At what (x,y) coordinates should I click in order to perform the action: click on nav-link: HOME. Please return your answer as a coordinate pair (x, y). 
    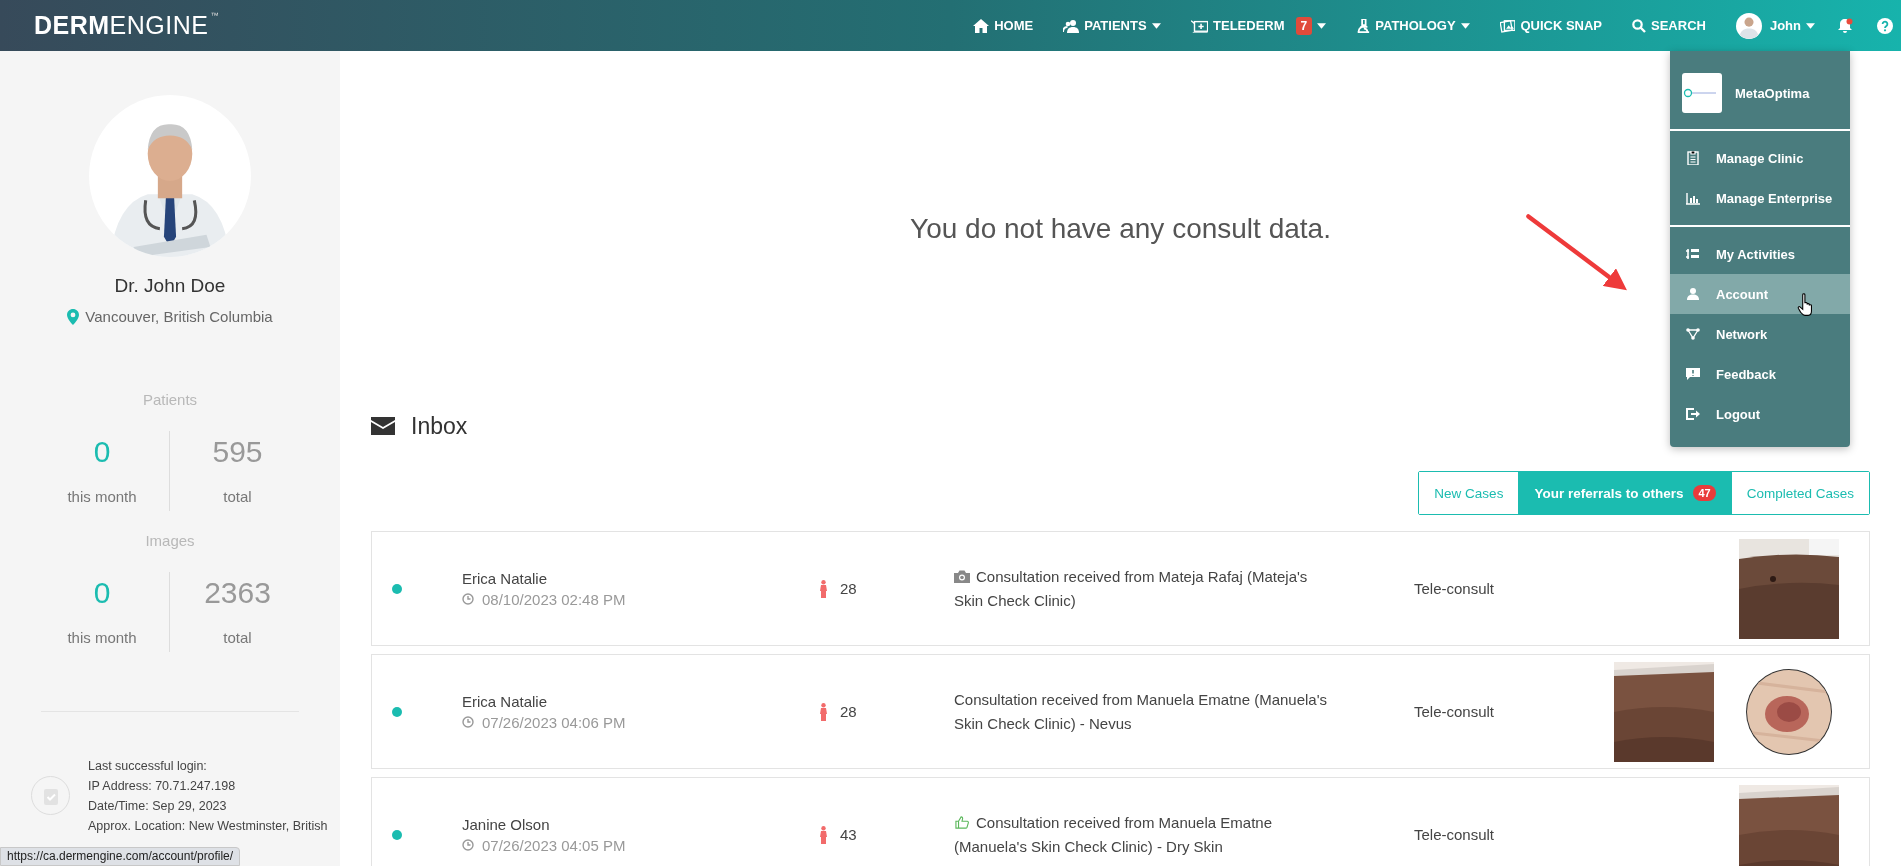
    Looking at the image, I should click on (1003, 25).